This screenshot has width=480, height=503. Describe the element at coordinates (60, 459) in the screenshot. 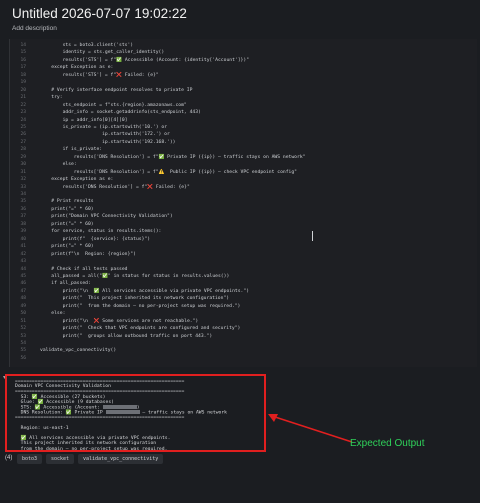

I see `dependency-chip-socket: socket` at that location.